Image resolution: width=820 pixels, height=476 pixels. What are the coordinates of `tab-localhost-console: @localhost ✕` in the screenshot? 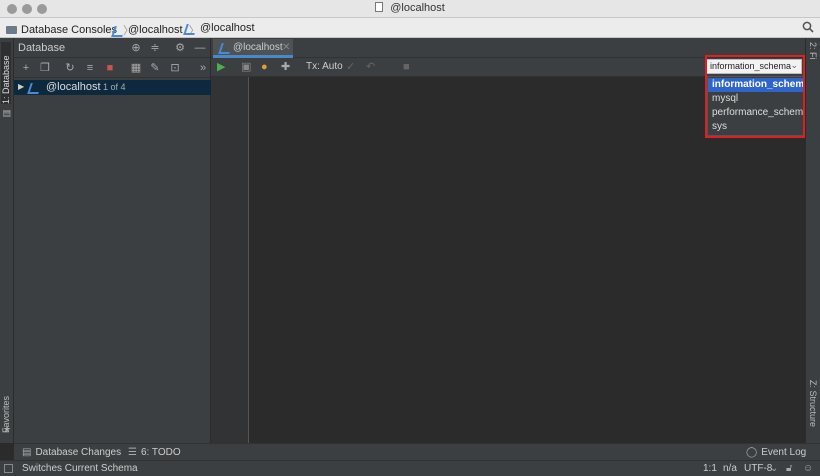 It's located at (253, 48).